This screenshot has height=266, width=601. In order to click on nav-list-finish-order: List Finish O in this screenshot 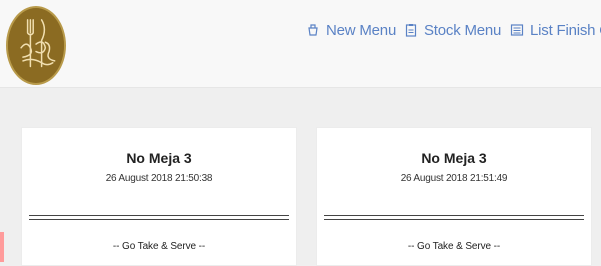, I will do `click(555, 30)`.